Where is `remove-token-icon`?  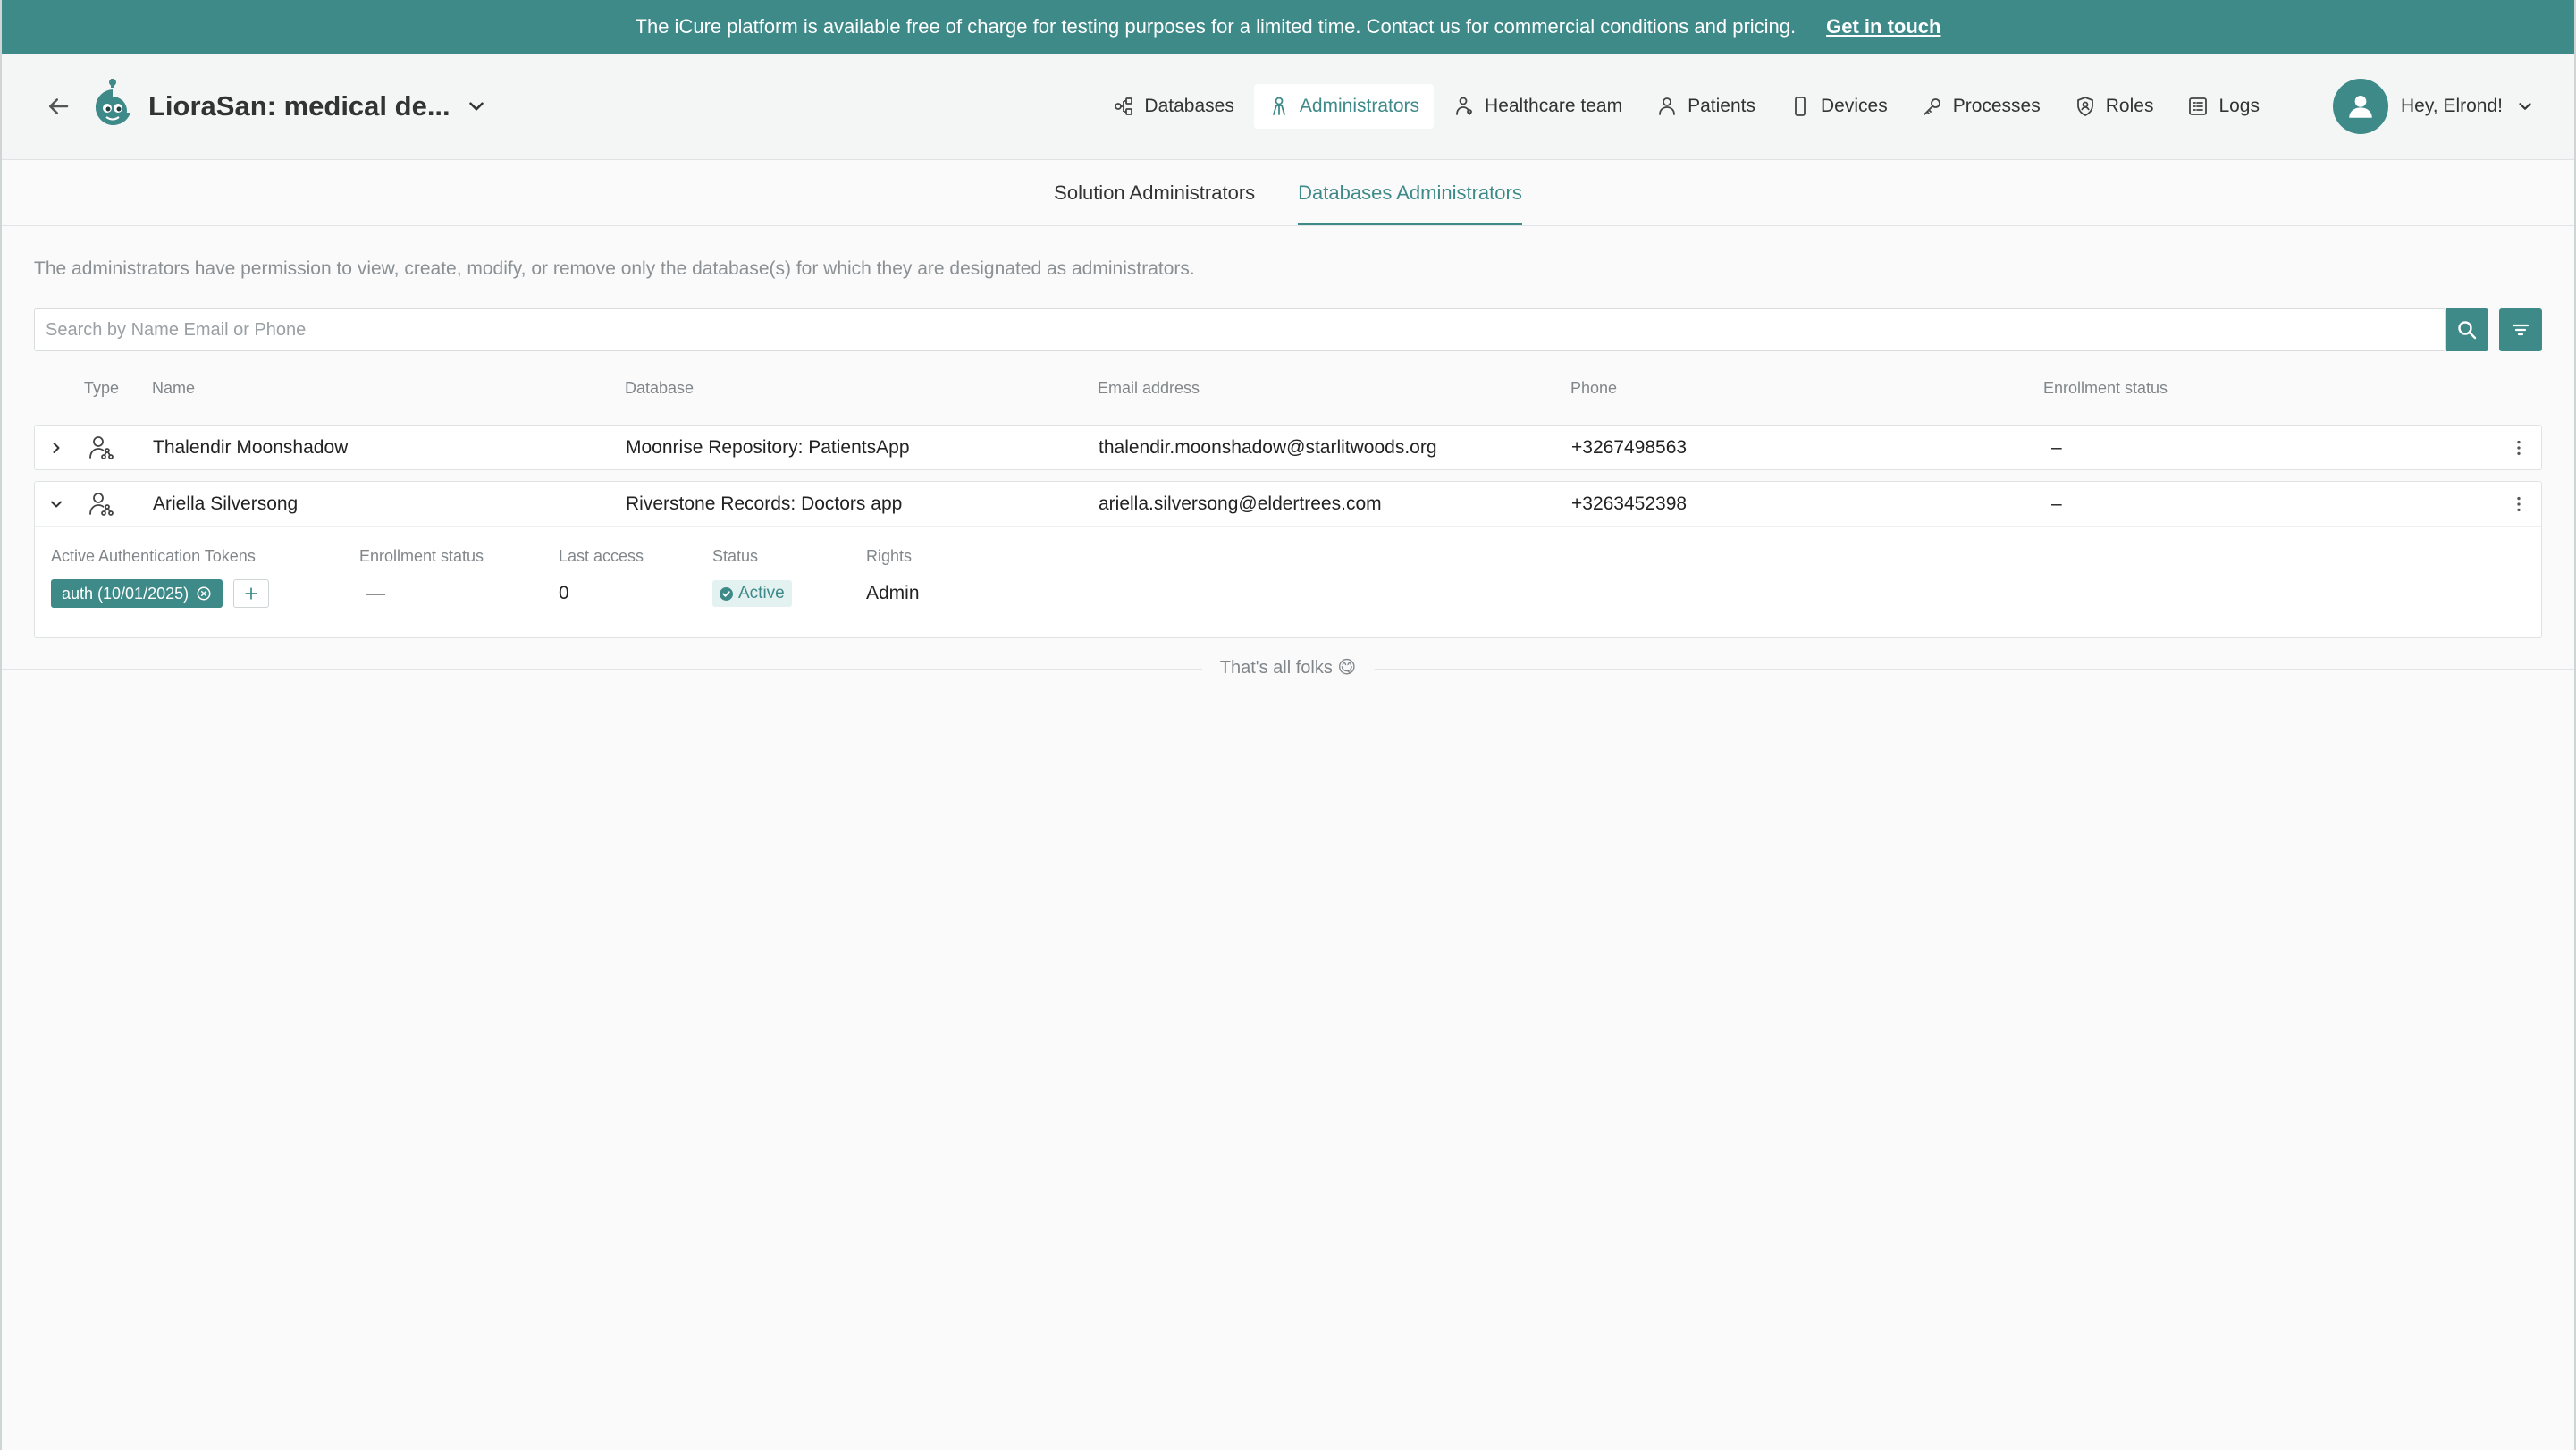 remove-token-icon is located at coordinates (204, 594).